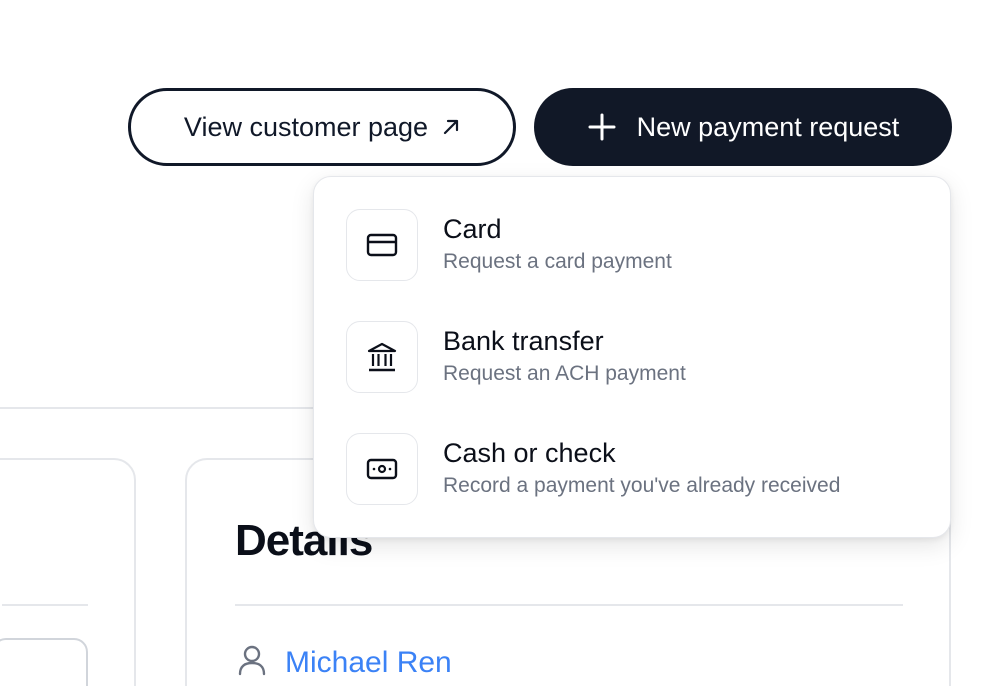 Image resolution: width=1000 pixels, height=686 pixels. I want to click on cash-icon, so click(382, 469).